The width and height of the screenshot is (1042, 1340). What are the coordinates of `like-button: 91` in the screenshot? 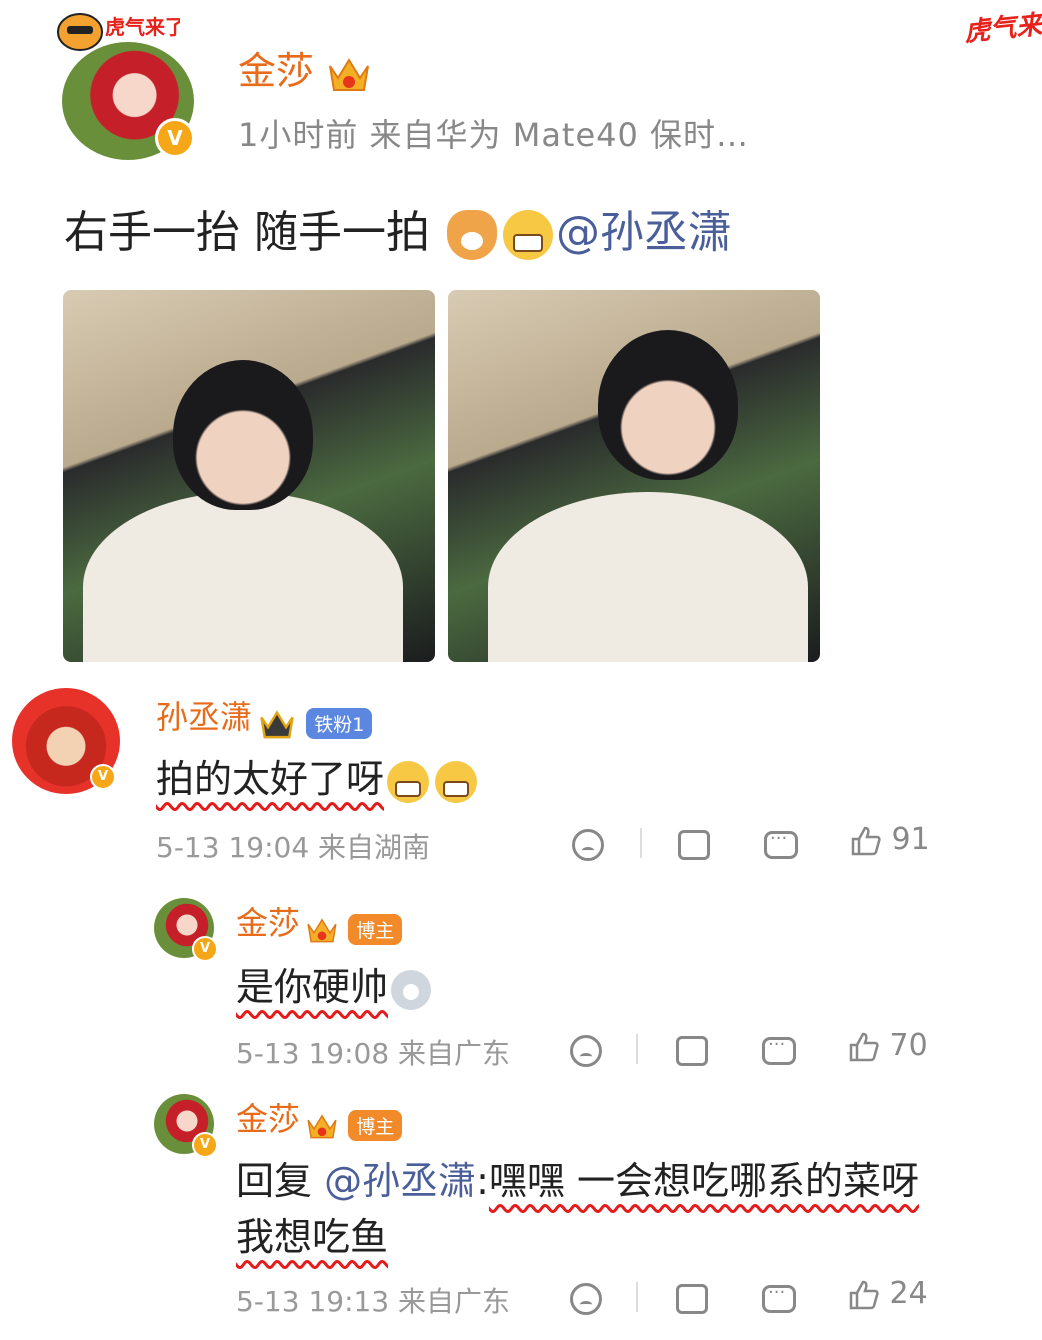 It's located at (890, 839).